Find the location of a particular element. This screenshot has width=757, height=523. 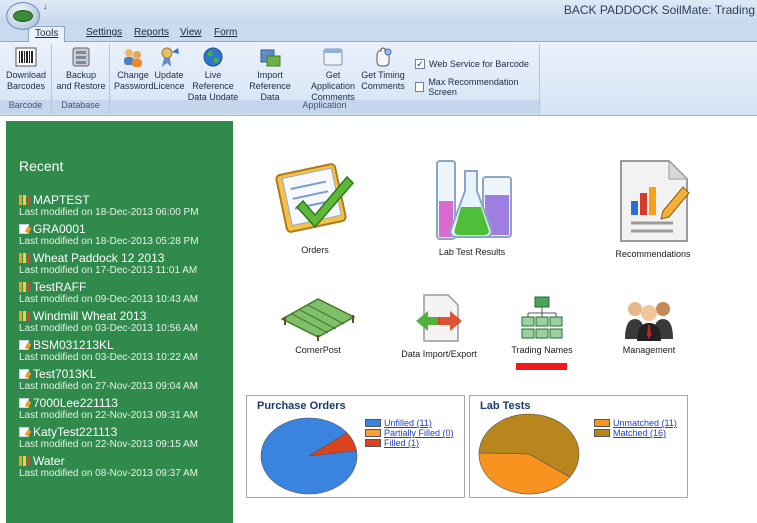

lab-tests-title: Lab Tests is located at coordinates (505, 406).